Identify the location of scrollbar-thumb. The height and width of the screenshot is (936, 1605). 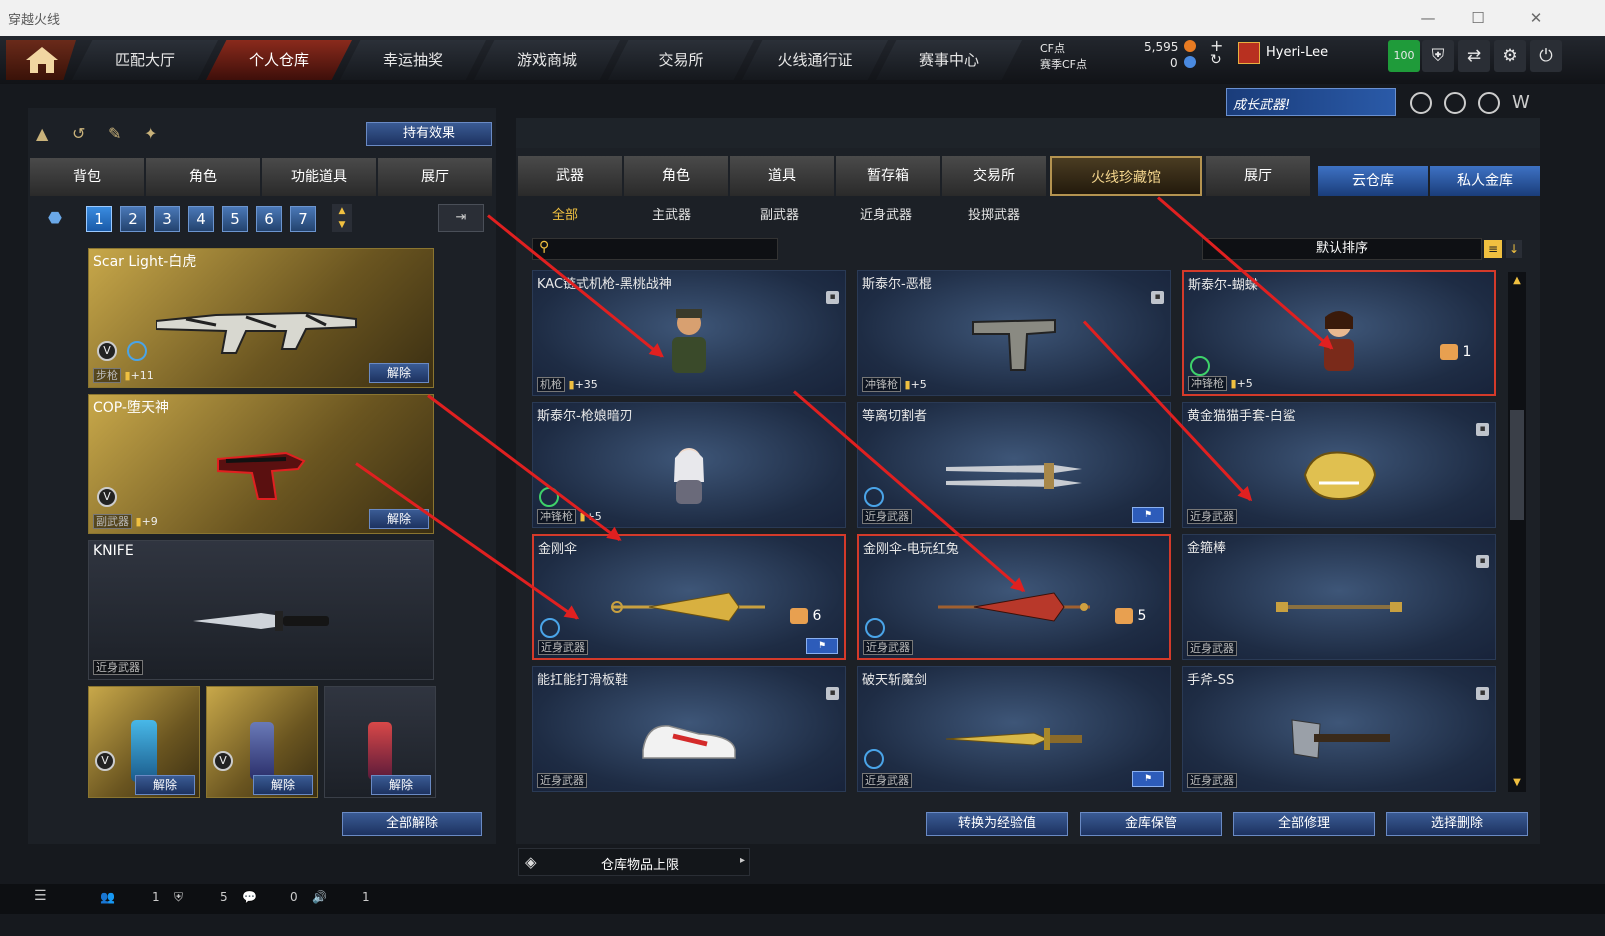
(1517, 465).